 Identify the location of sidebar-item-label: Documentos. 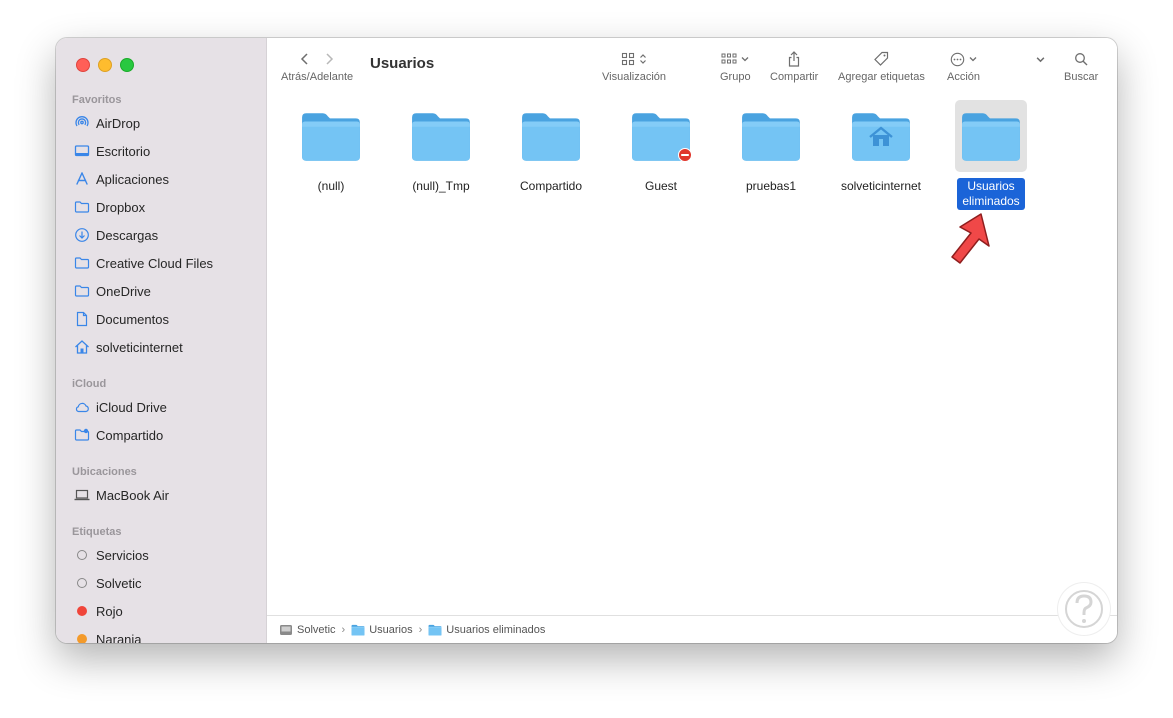
(132, 319).